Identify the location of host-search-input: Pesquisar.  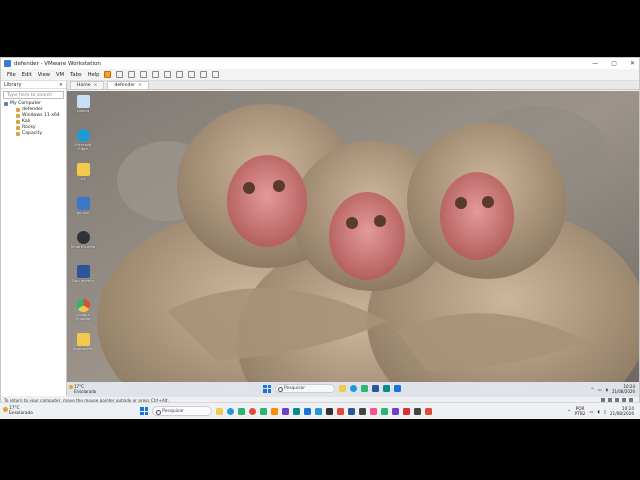
(182, 411).